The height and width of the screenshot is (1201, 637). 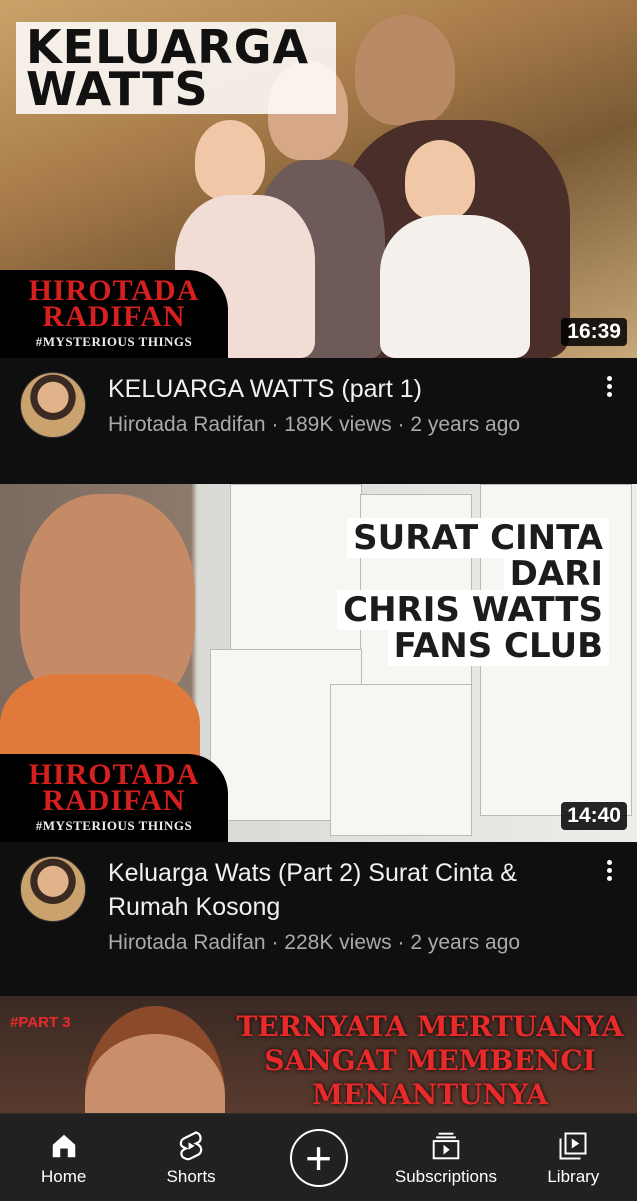 What do you see at coordinates (176, 68) in the screenshot?
I see `thumbnail-title: KELUARGA WATTS` at bounding box center [176, 68].